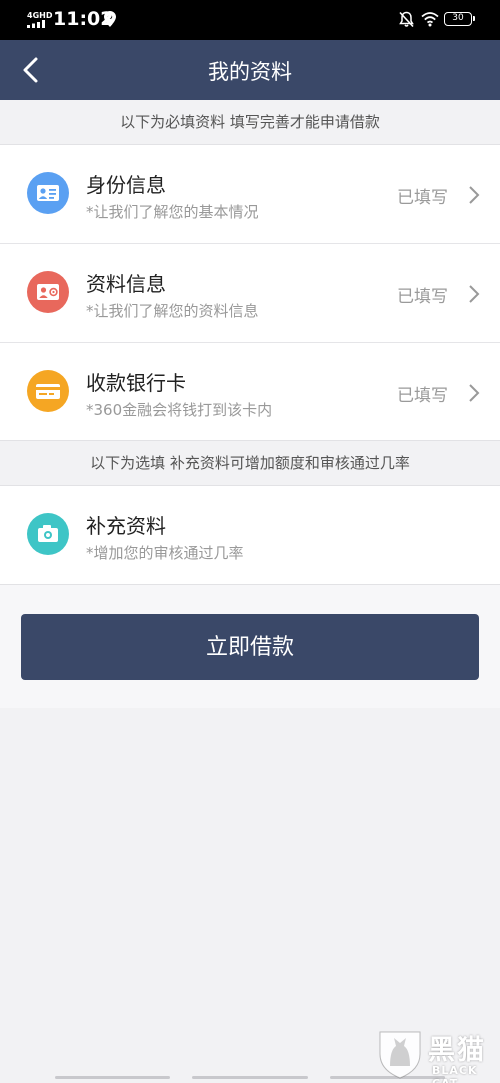 The height and width of the screenshot is (1083, 500). I want to click on network-type: 4GHD, so click(40, 15).